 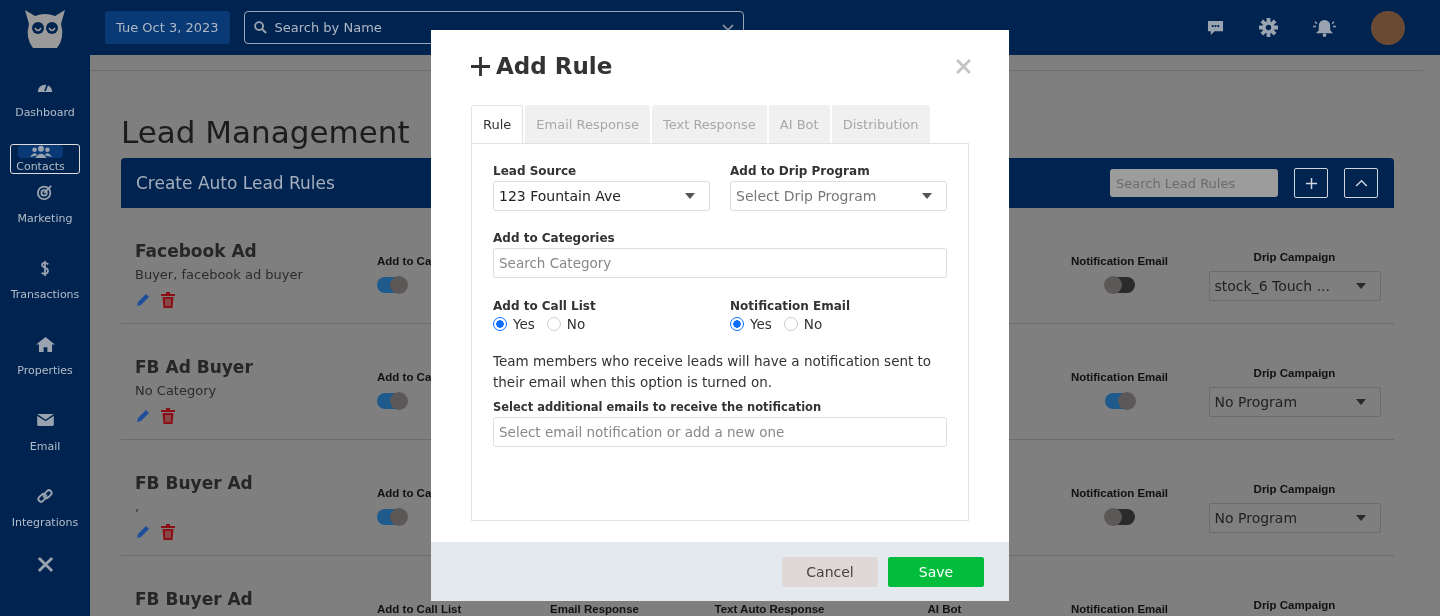 I want to click on sidebar-item: Transactions, so click(x=45, y=288).